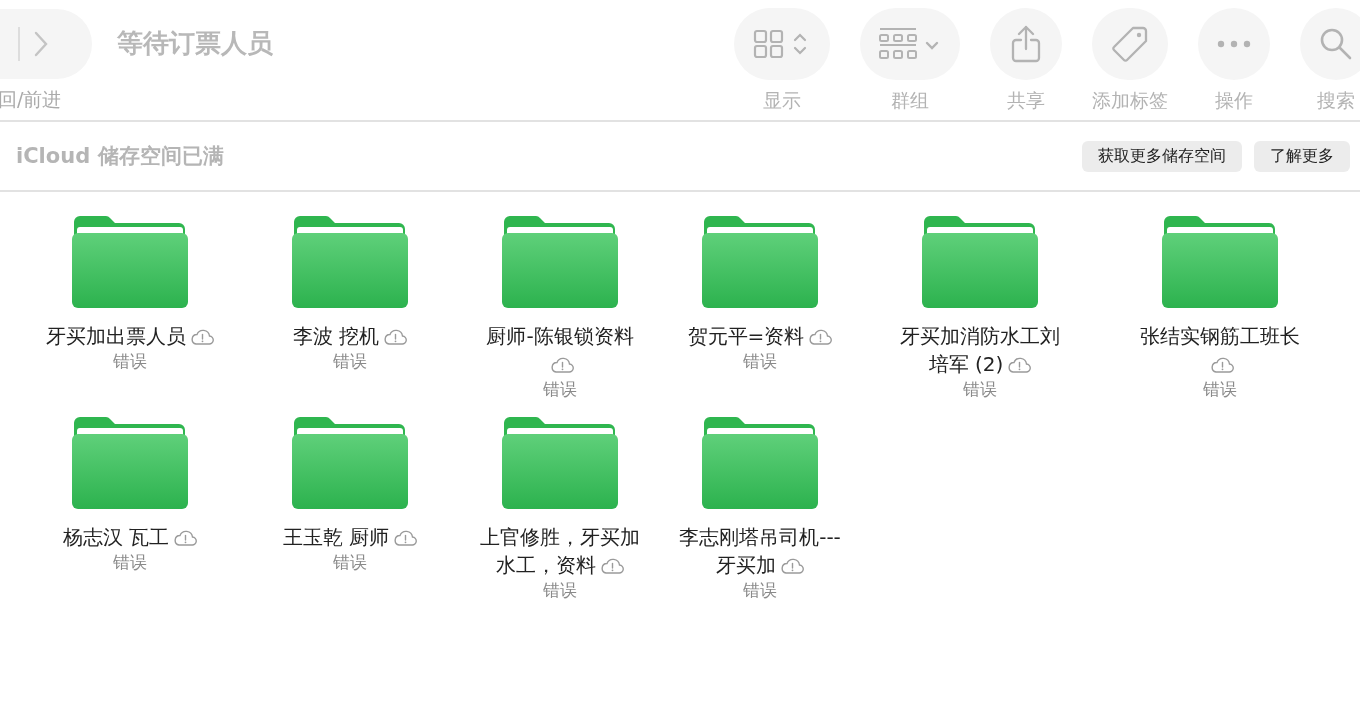  I want to click on banner-button: 获取更多储存空间, so click(1162, 156).